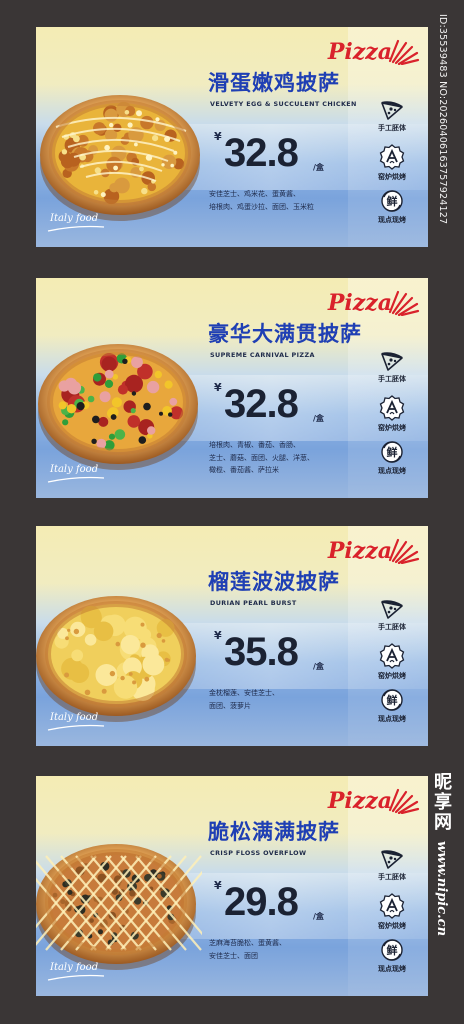 The height and width of the screenshot is (1024, 464). What do you see at coordinates (254, 194) in the screenshot?
I see `ingredient-line: 安佳芝士、鸡米花、蛋黄酱、` at bounding box center [254, 194].